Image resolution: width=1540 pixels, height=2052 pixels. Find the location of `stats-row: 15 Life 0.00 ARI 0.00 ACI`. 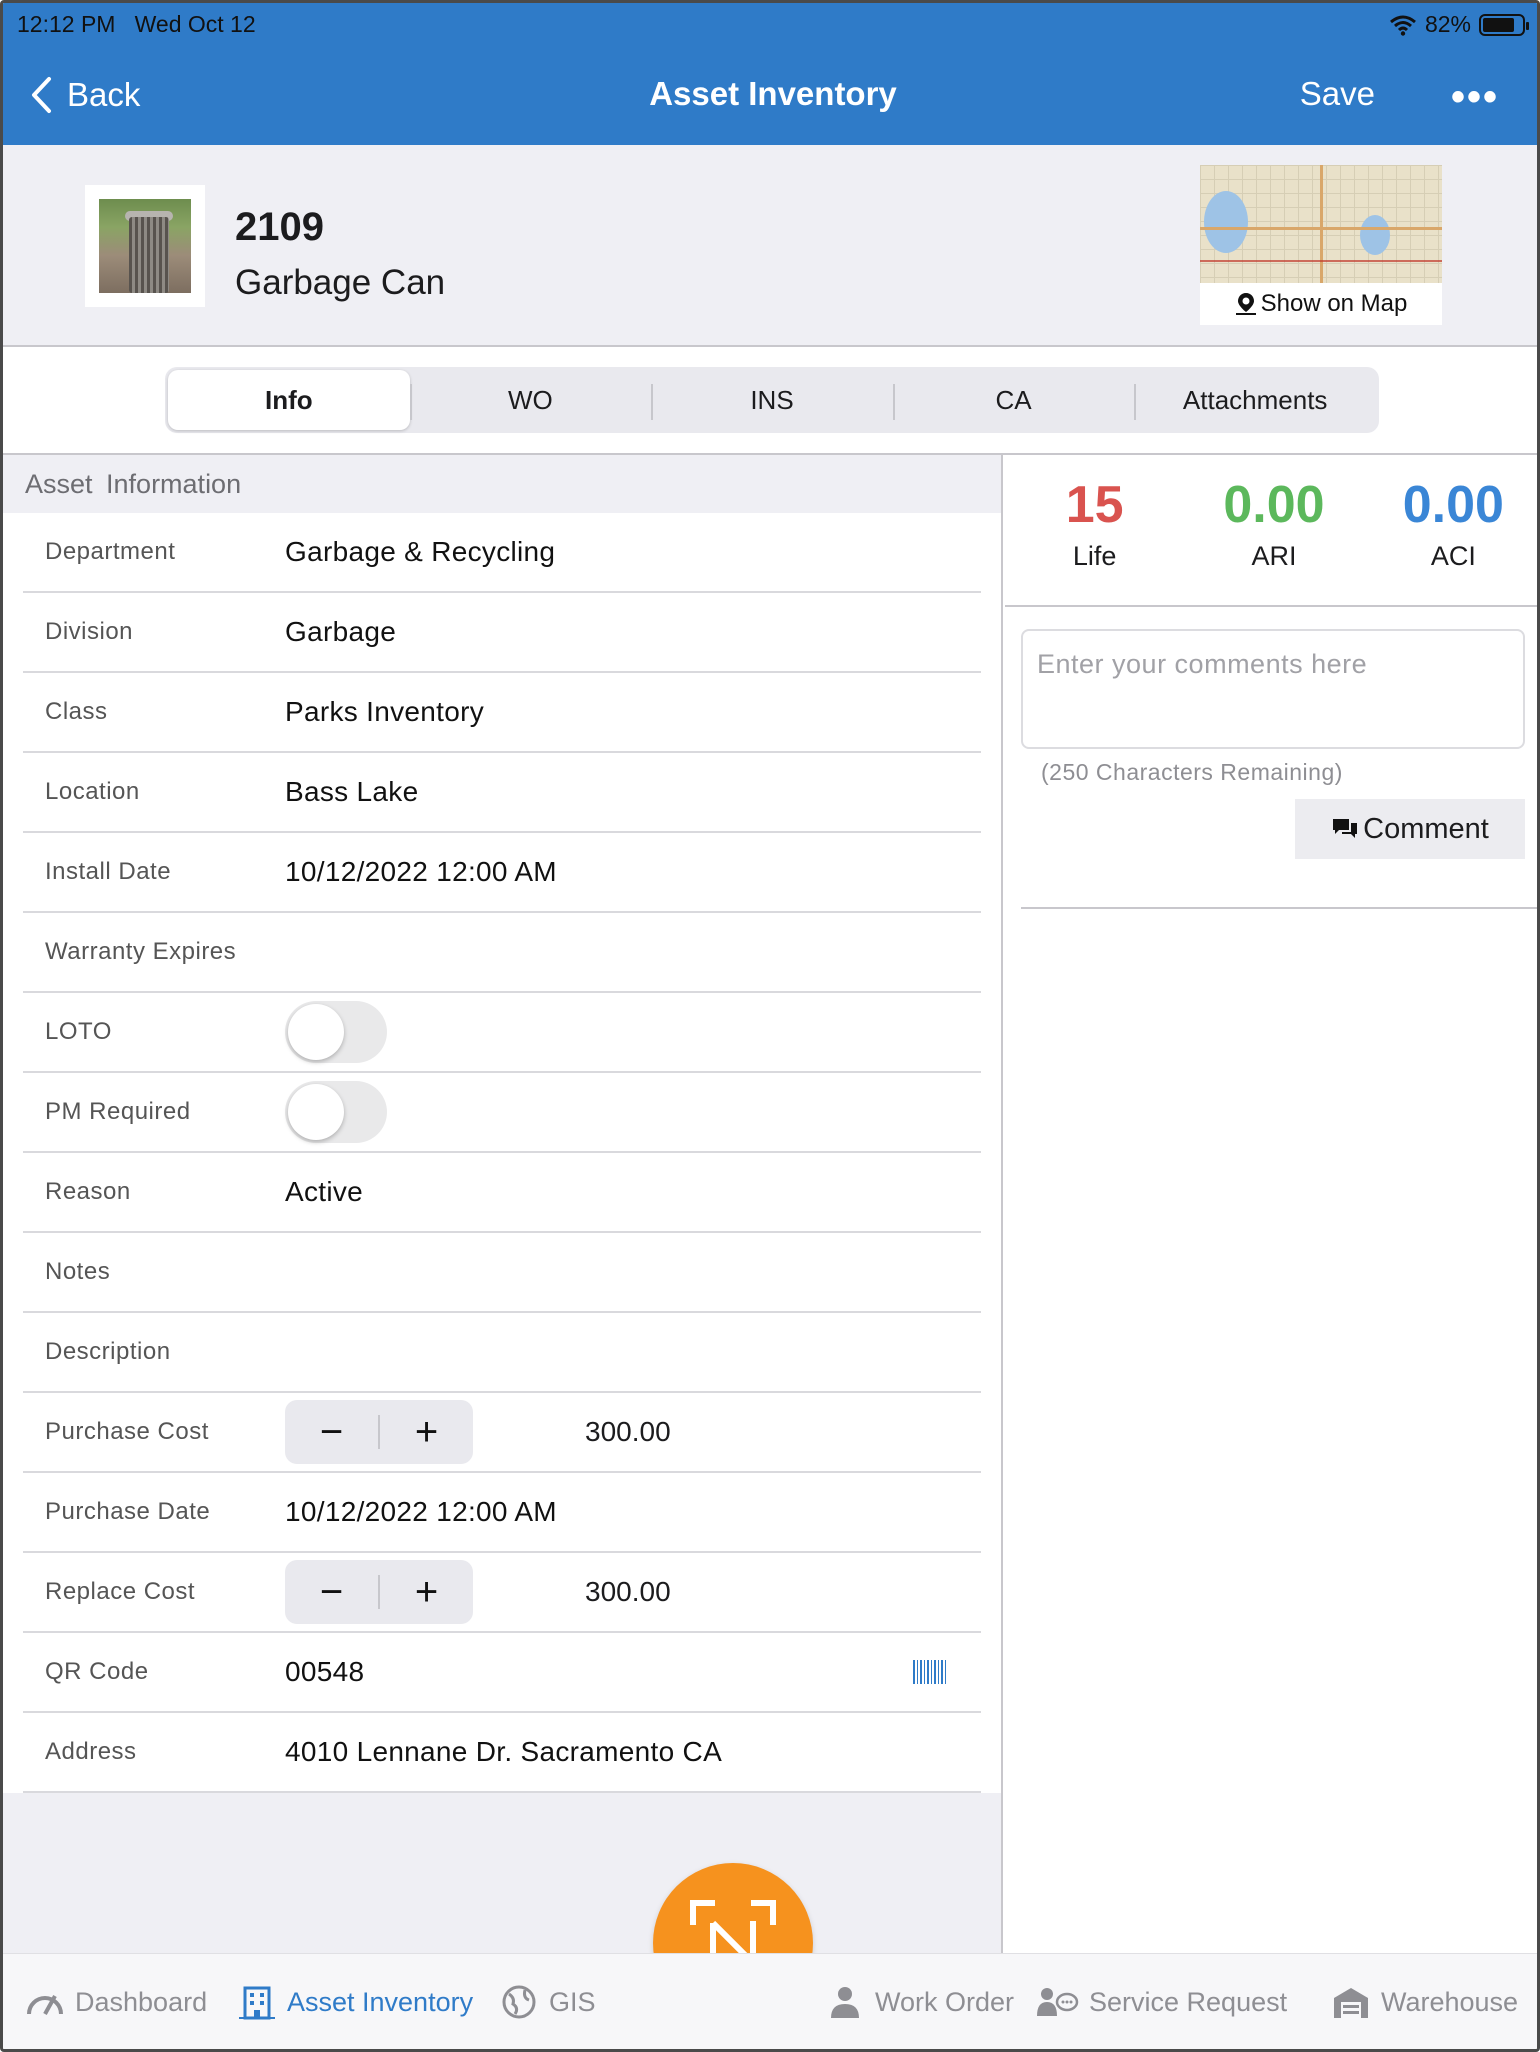

stats-row: 15 Life 0.00 ARI 0.00 ACI is located at coordinates (1271, 531).